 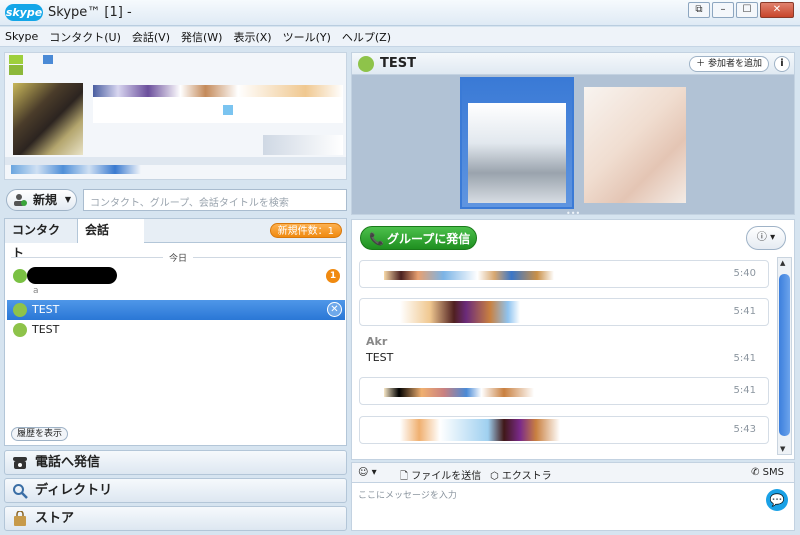 What do you see at coordinates (176, 257) in the screenshot?
I see `day-separator: 今日` at bounding box center [176, 257].